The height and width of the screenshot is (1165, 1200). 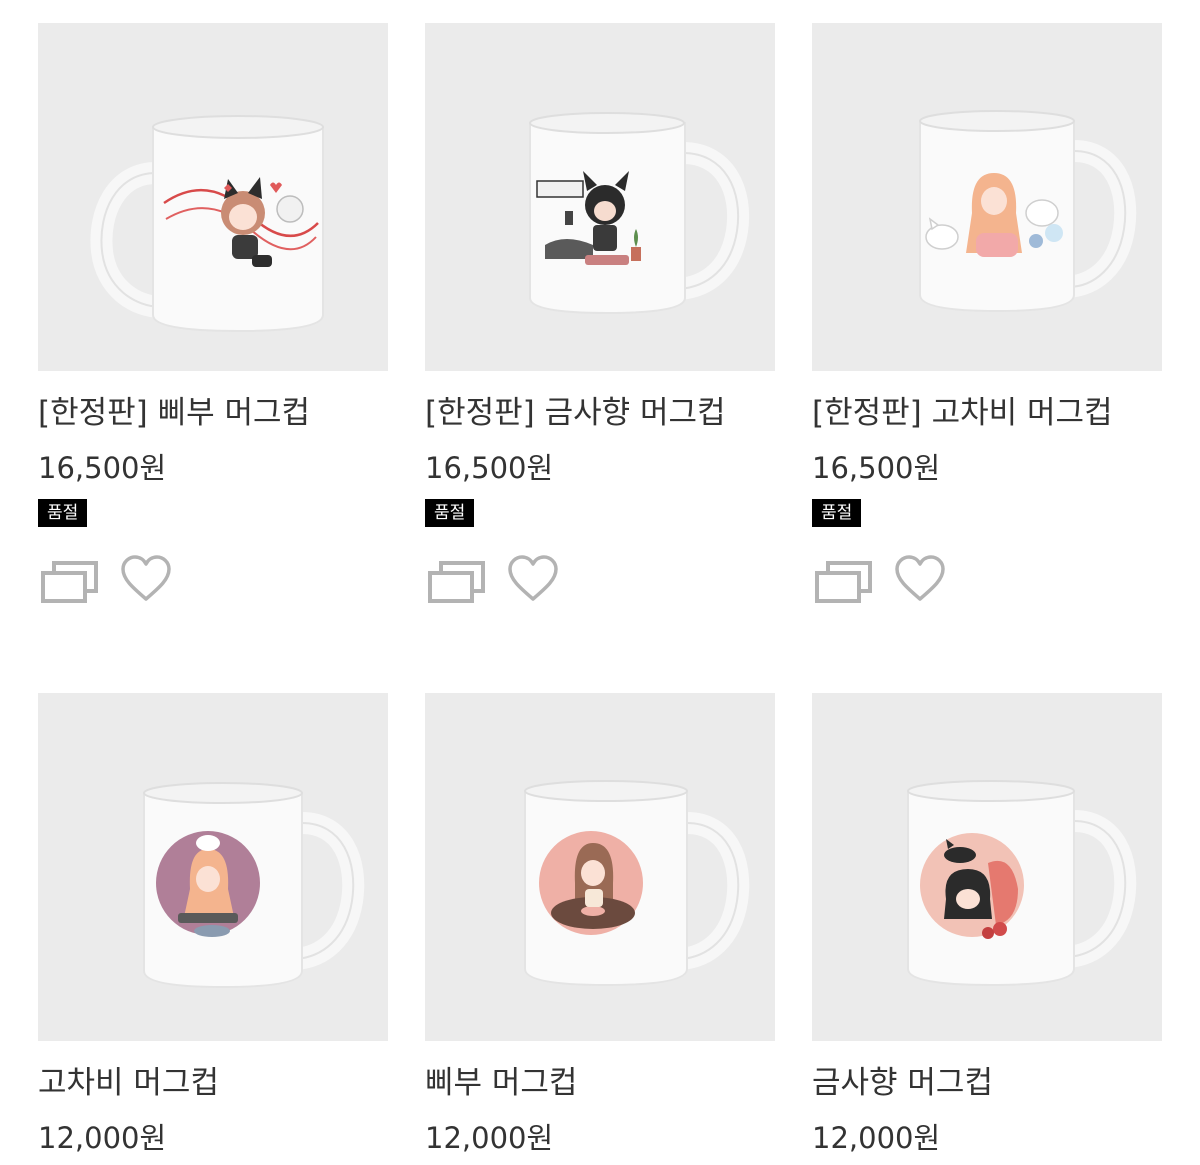 What do you see at coordinates (987, 1083) in the screenshot?
I see `product-title: 금사향 머그컵` at bounding box center [987, 1083].